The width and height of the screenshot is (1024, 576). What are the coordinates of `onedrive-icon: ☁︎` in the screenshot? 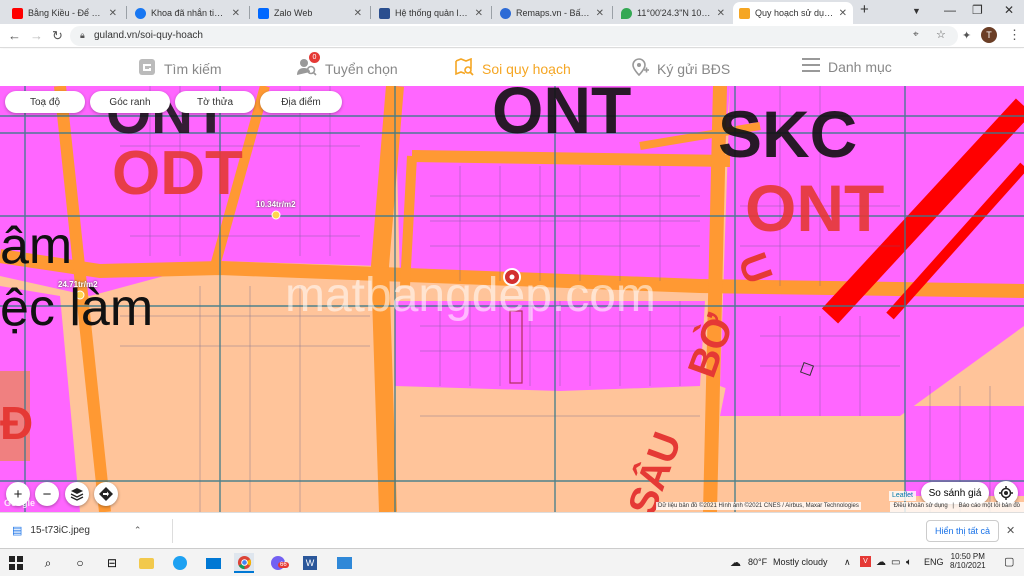 It's located at (881, 562).